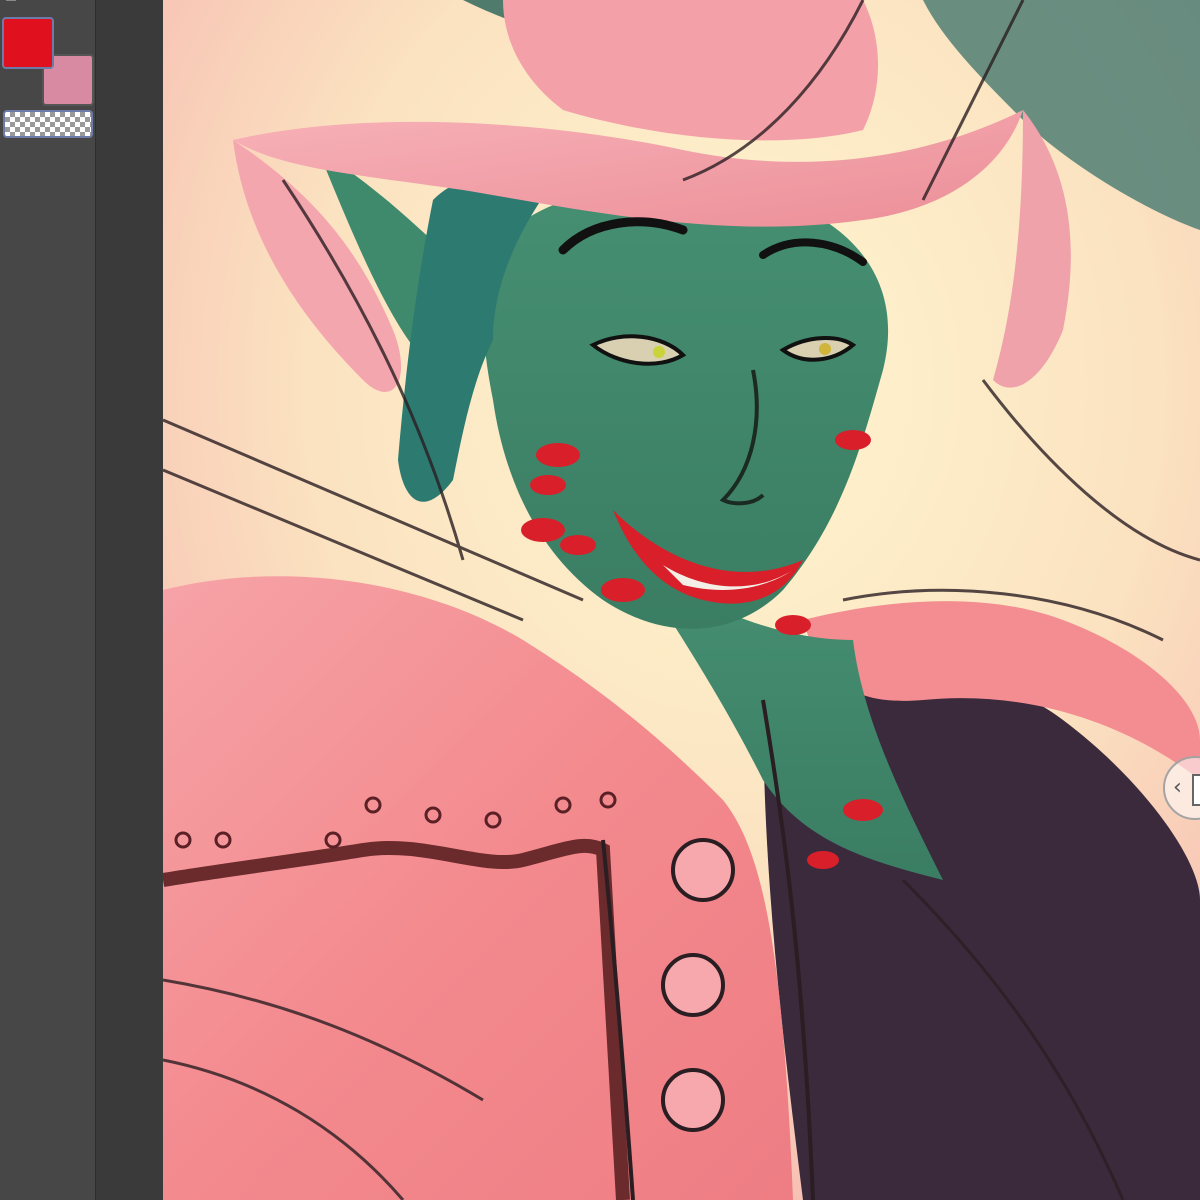 The height and width of the screenshot is (1200, 1200). What do you see at coordinates (48, 124) in the screenshot?
I see `transparent-color-swatch` at bounding box center [48, 124].